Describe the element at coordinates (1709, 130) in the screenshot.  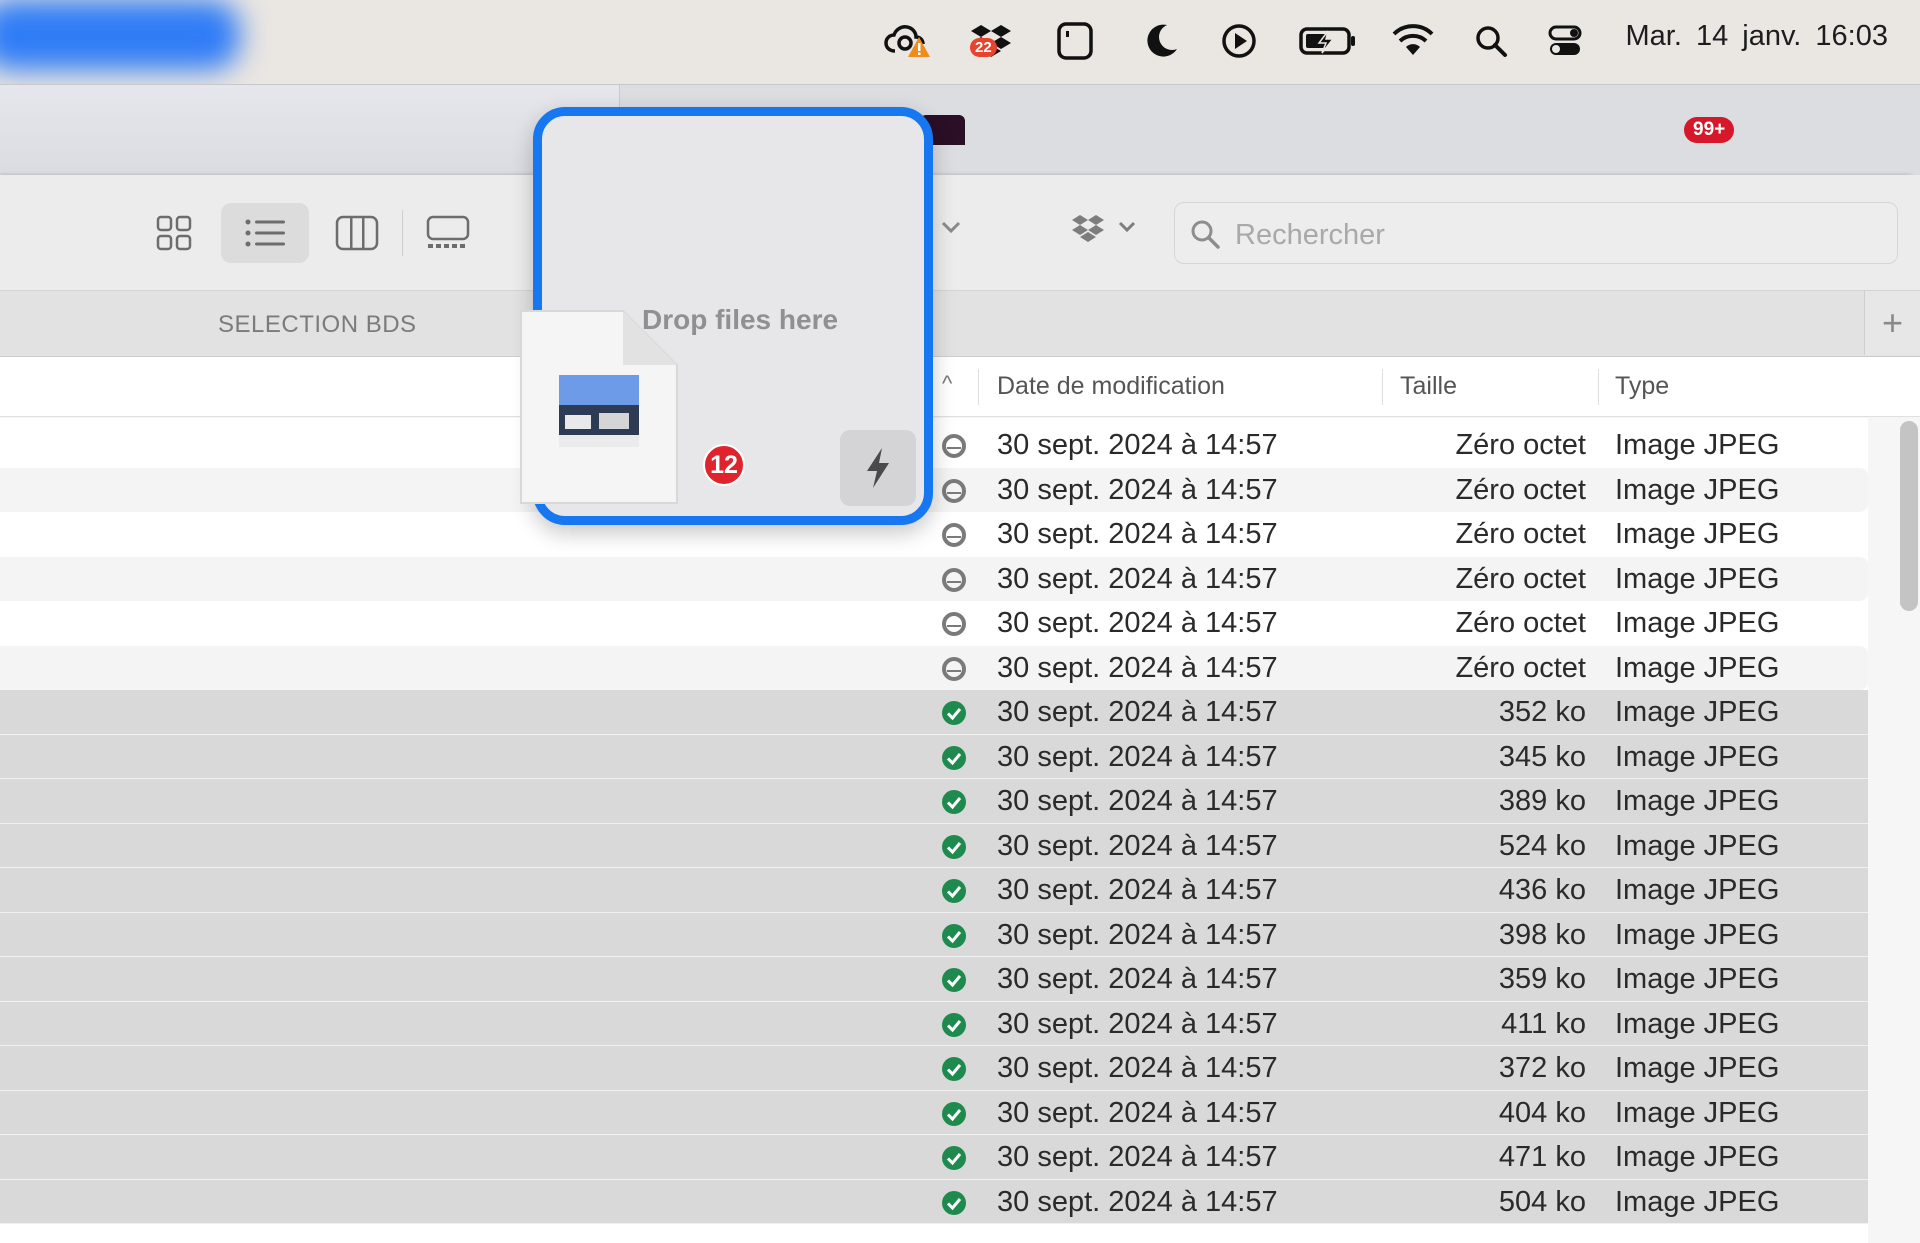
I see `notification-badge: 99+` at that location.